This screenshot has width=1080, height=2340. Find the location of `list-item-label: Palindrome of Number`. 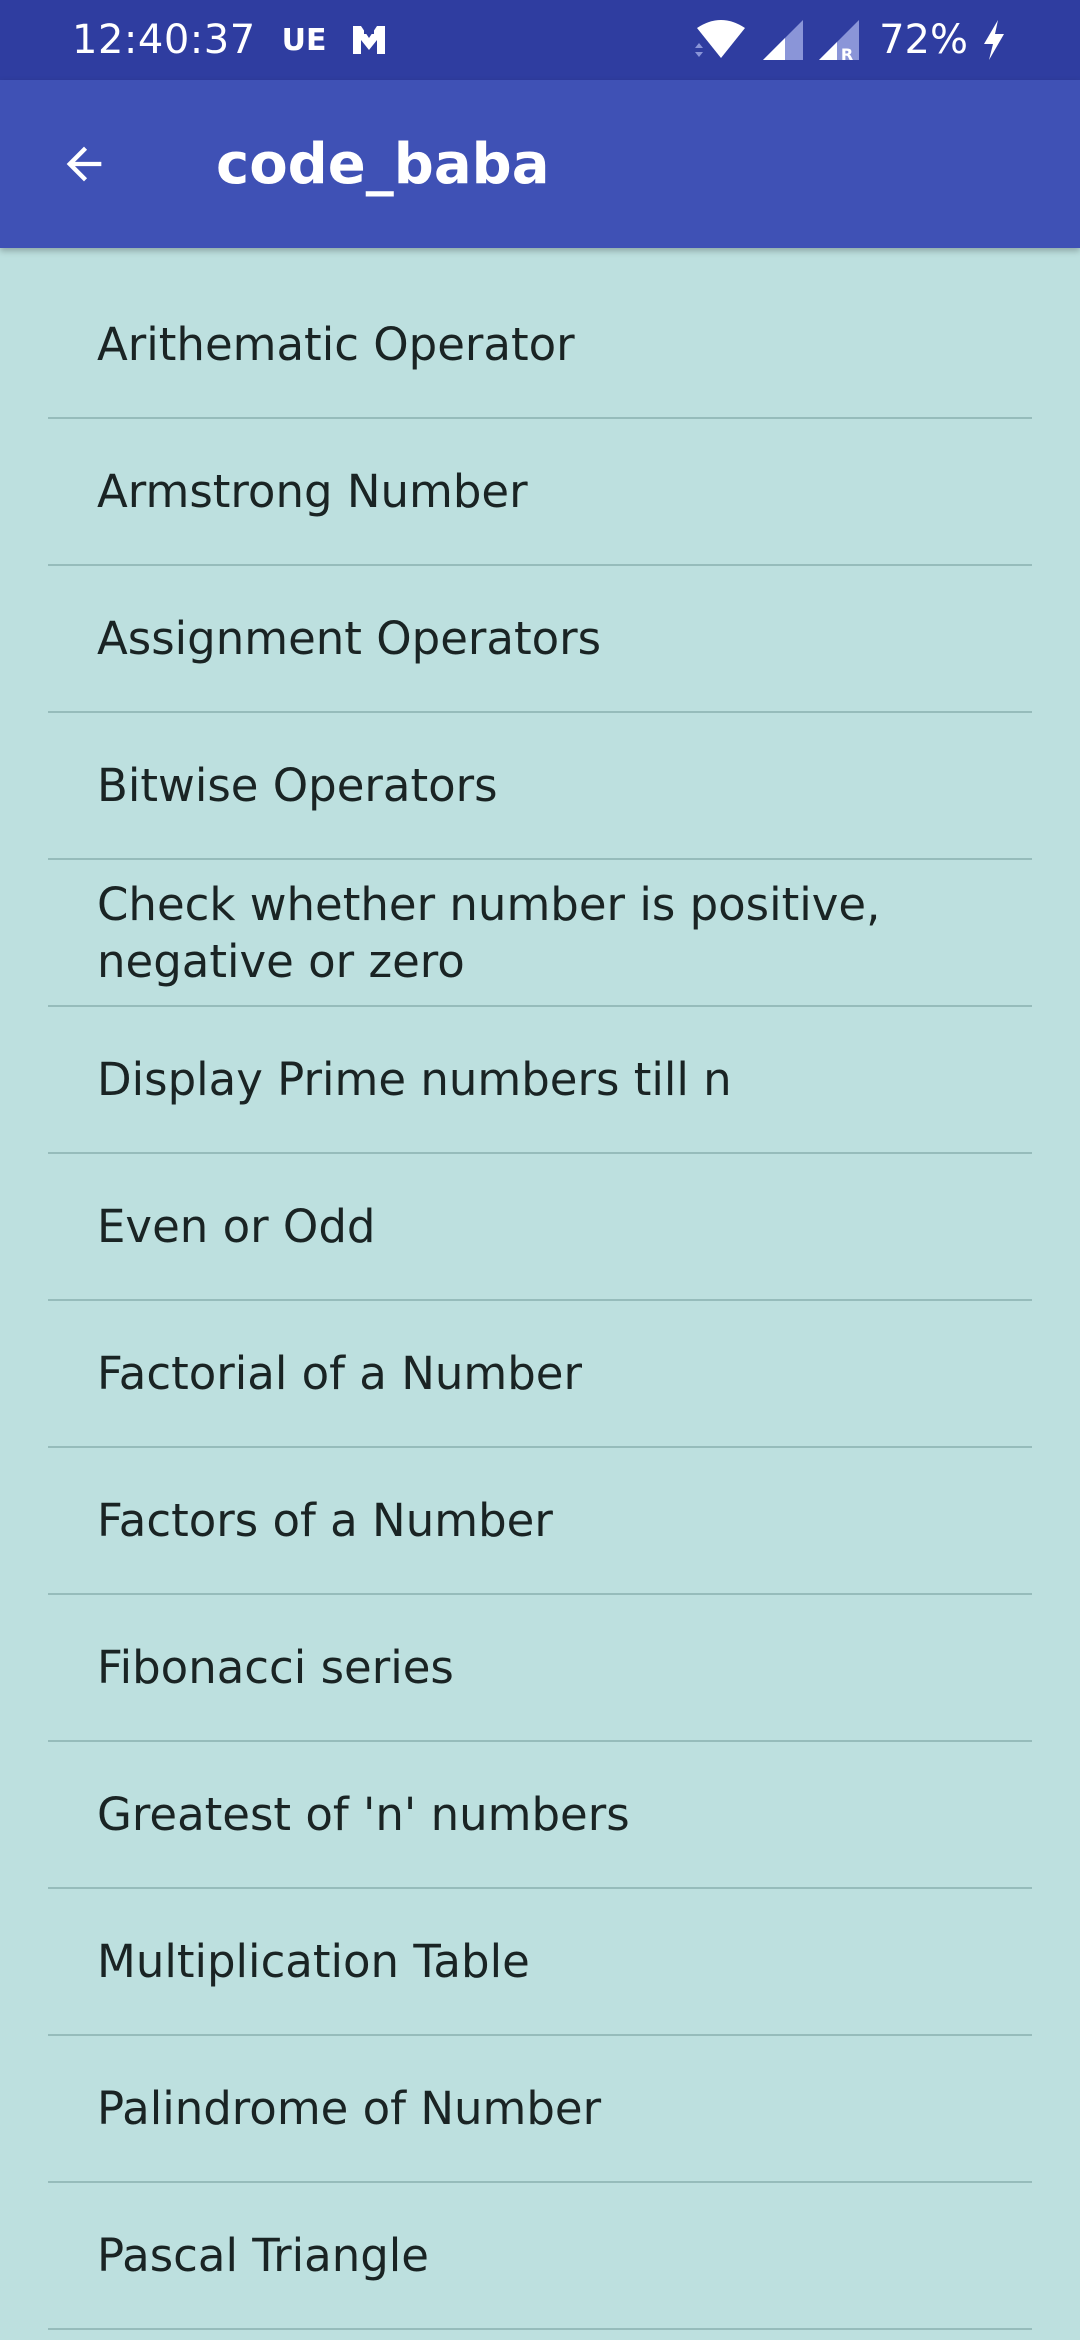

list-item-label: Palindrome of Number is located at coordinates (349, 2108).